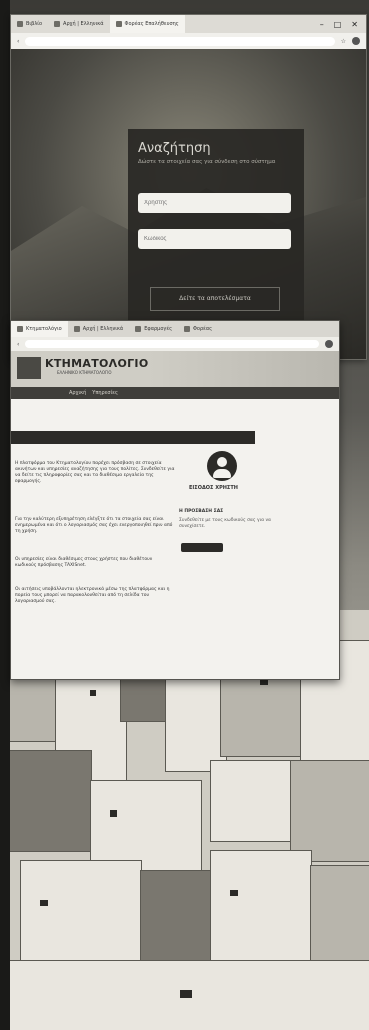 This screenshot has height=1030, width=369. Describe the element at coordinates (29, 368) in the screenshot. I see `site-logo` at that location.